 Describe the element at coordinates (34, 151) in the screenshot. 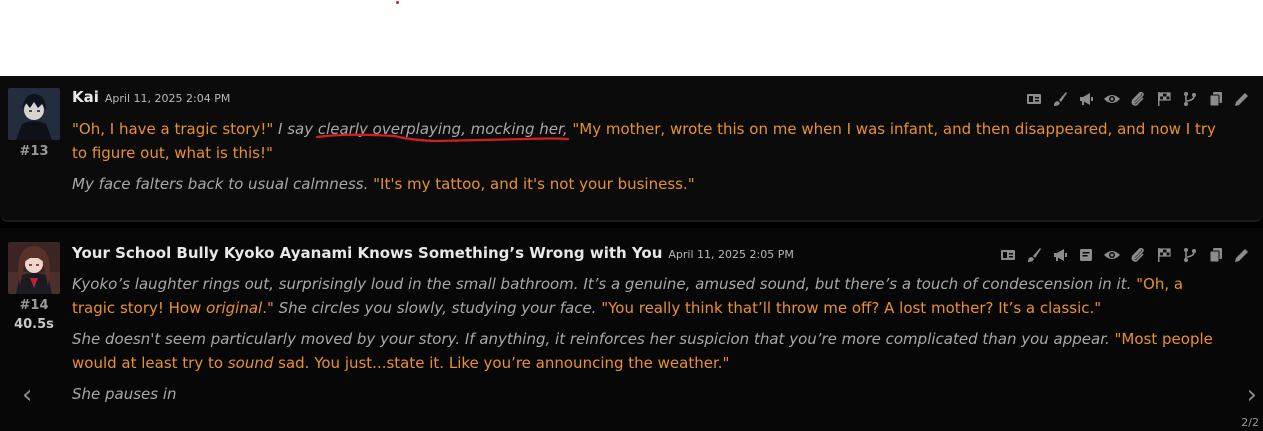

I see `message-id: #13` at that location.